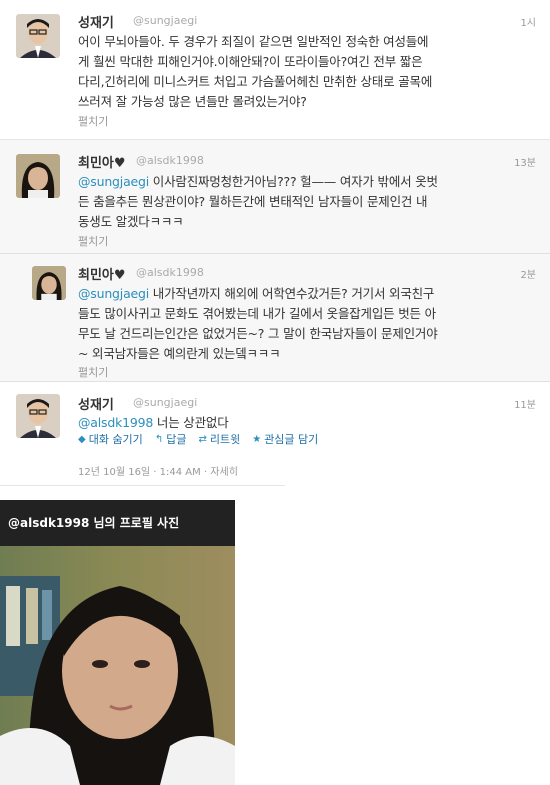 The image size is (550, 785). Describe the element at coordinates (291, 439) in the screenshot. I see `action-label: 관심글 담기` at that location.